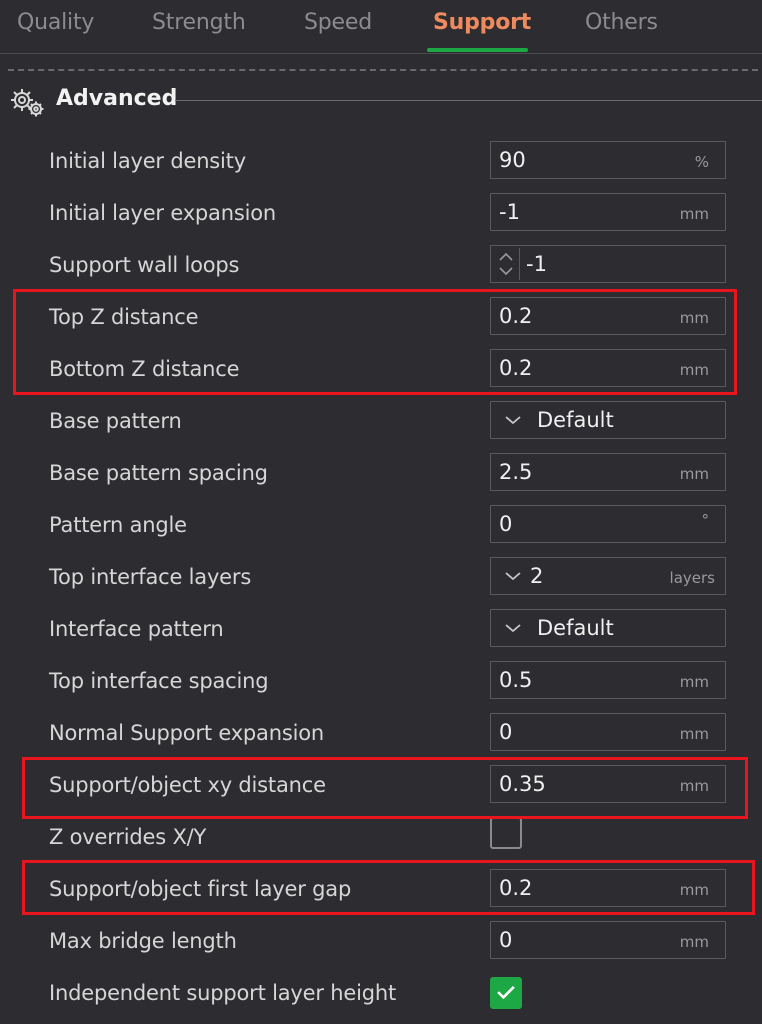  I want to click on top-interface-layers-dropdown: 2 layers, so click(608, 576).